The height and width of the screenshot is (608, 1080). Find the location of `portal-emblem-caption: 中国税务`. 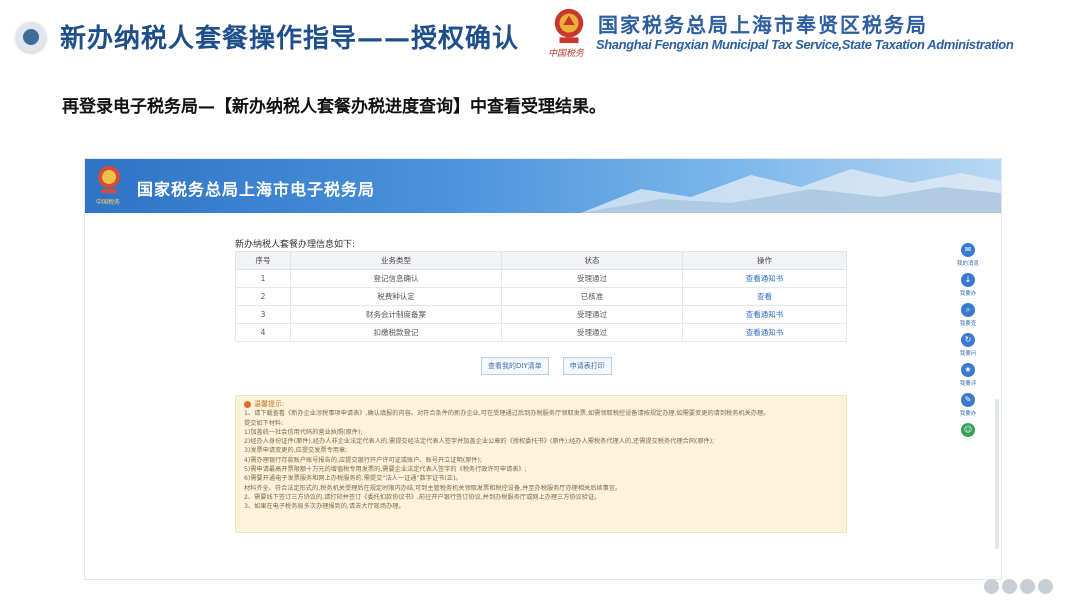

portal-emblem-caption: 中国税务 is located at coordinates (108, 202).